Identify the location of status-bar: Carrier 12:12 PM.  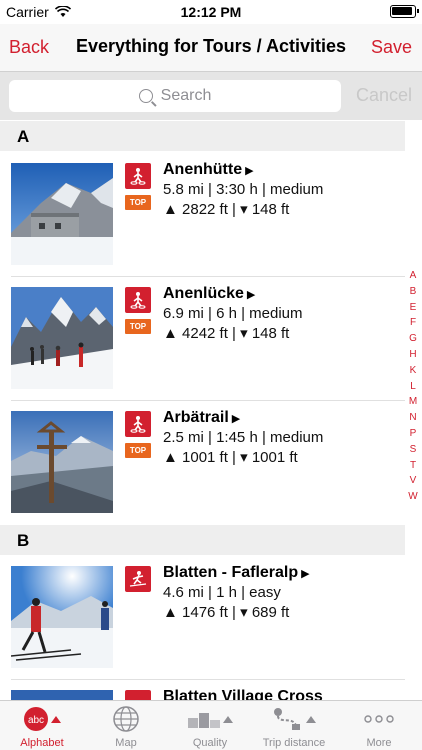
(211, 12).